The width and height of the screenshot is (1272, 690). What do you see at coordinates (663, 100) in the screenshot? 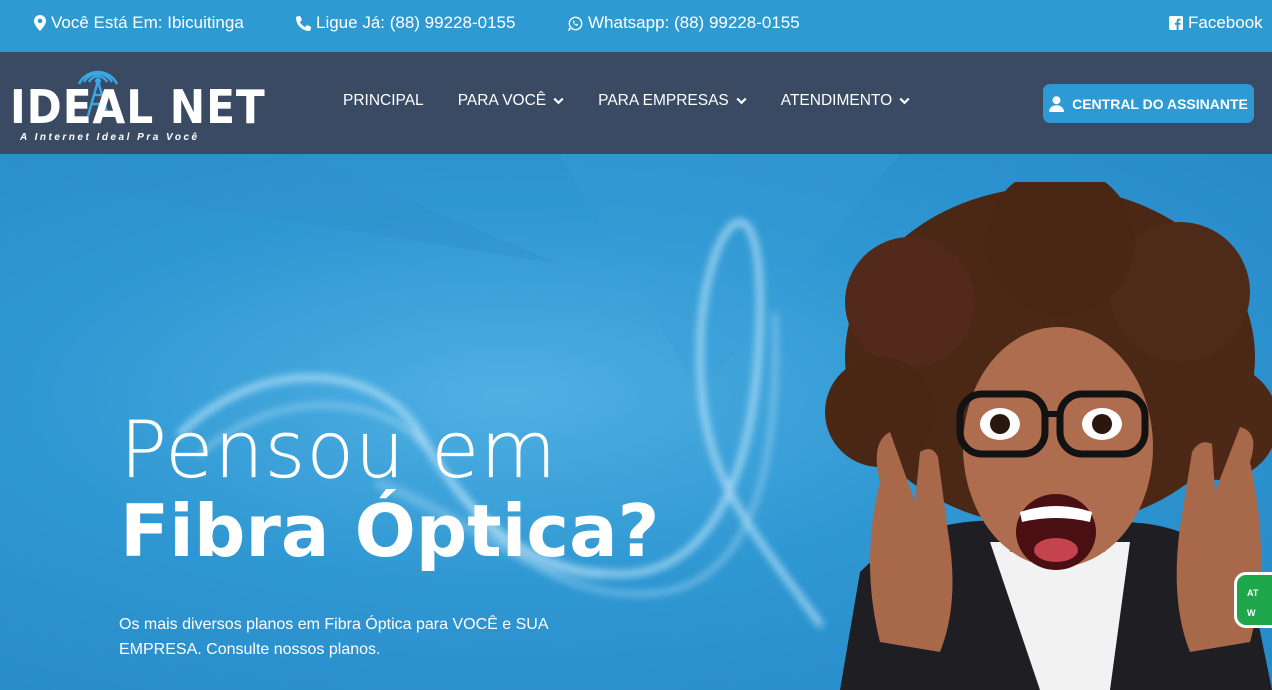
I see `nav-label: PARA EMPRESAS` at bounding box center [663, 100].